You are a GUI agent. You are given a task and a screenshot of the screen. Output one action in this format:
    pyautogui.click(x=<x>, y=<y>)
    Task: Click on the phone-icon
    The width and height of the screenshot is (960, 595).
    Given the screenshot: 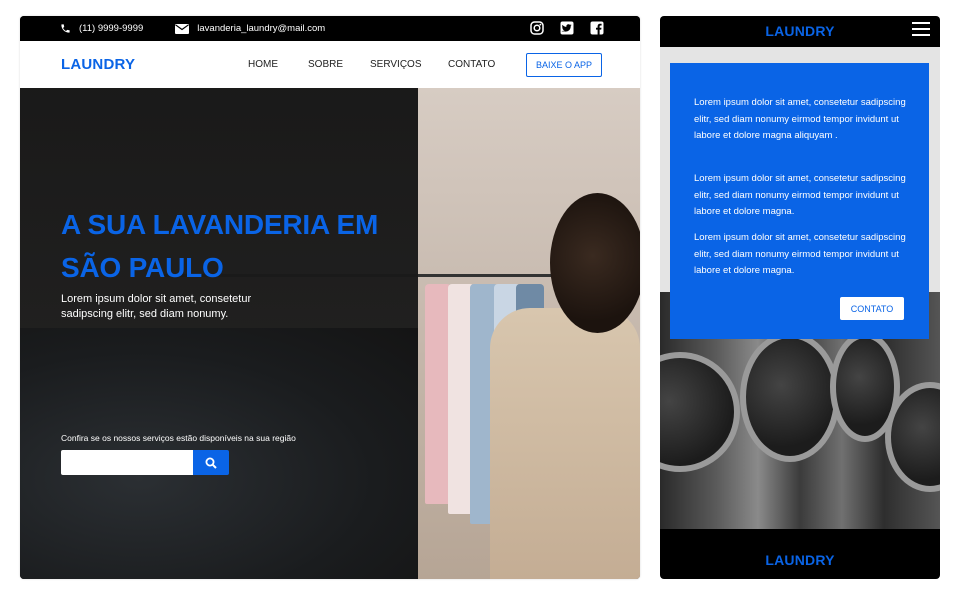 What is the action you would take?
    pyautogui.click(x=65, y=28)
    